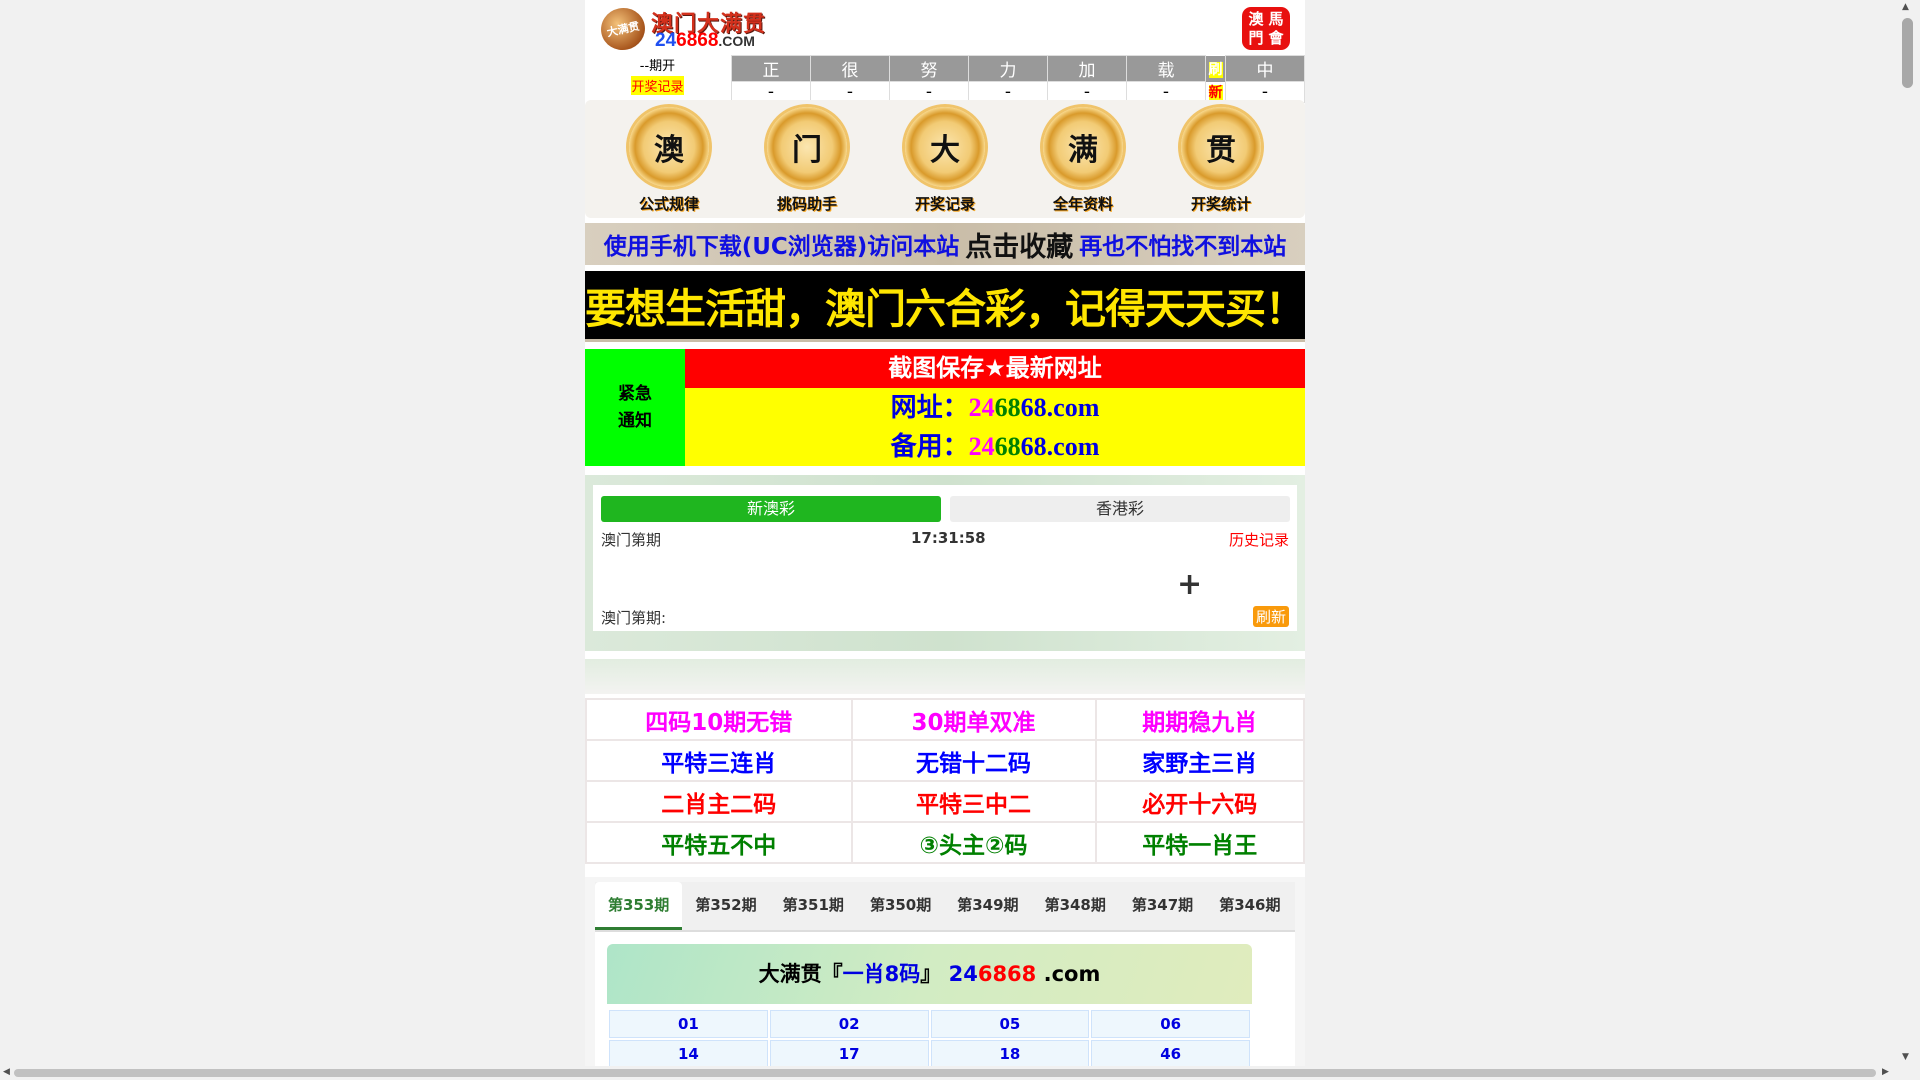 This screenshot has width=1920, height=1080. What do you see at coordinates (945, 147) in the screenshot?
I see `medal-icon: 大` at bounding box center [945, 147].